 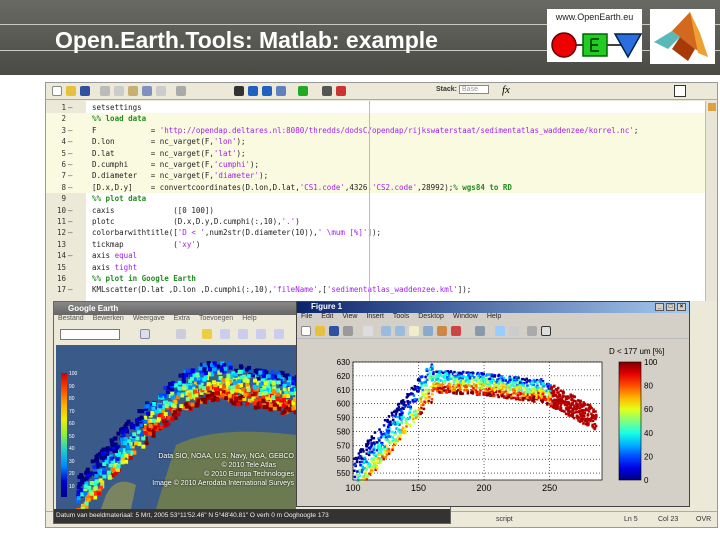 What do you see at coordinates (480, 331) in the screenshot?
I see `link-icon` at bounding box center [480, 331].